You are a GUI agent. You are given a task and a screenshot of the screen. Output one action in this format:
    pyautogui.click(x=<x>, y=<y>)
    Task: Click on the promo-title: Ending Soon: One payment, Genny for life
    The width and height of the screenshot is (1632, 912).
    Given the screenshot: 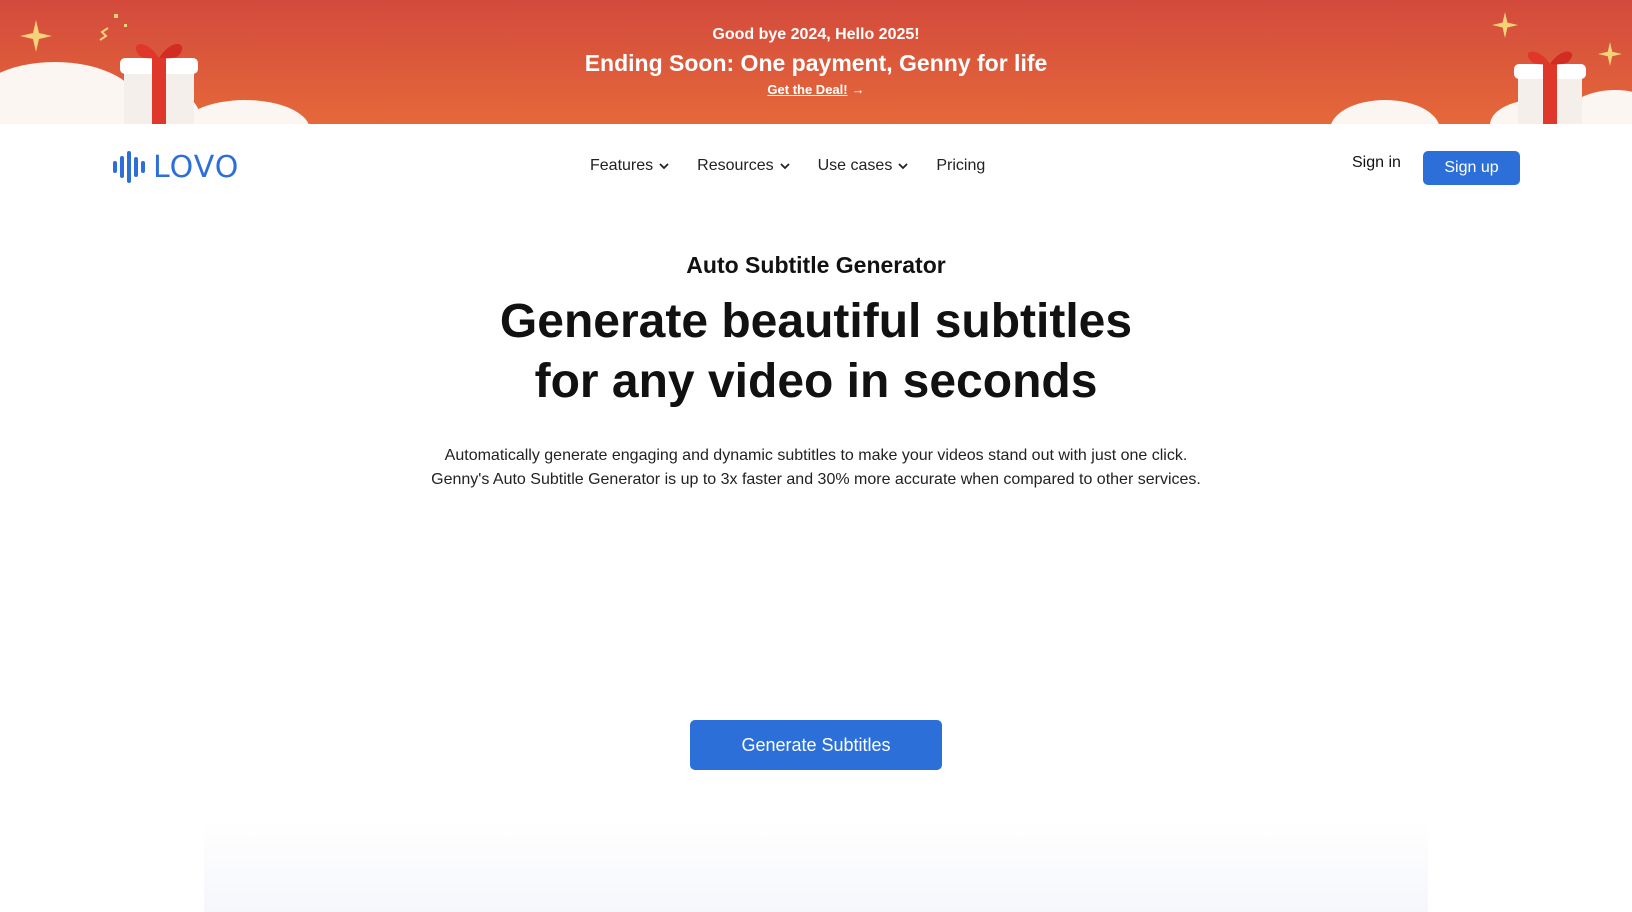 What is the action you would take?
    pyautogui.click(x=816, y=63)
    